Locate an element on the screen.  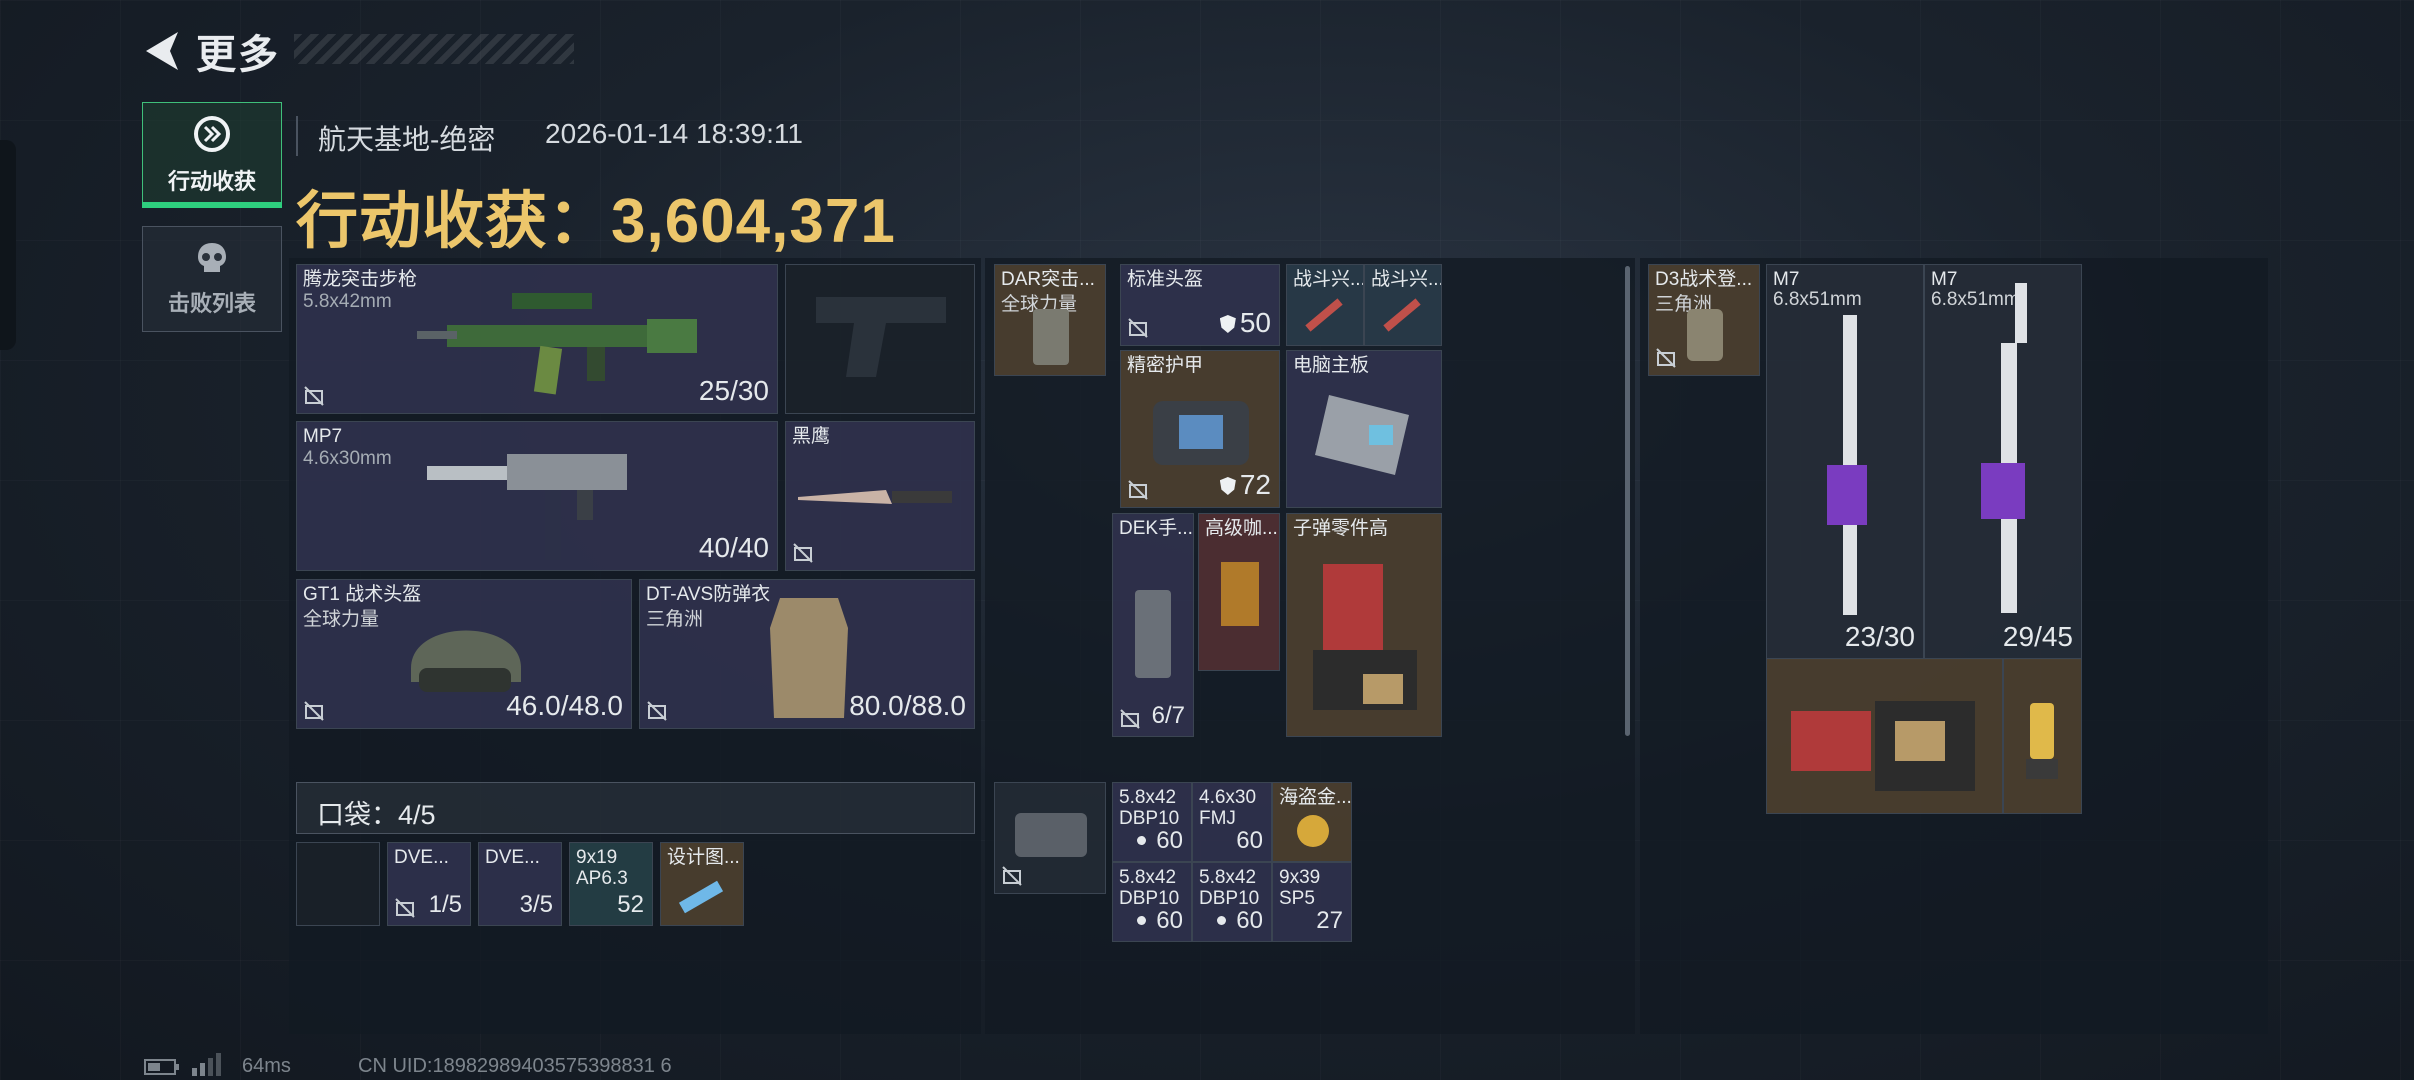
pocket-item-count: 52 is located at coordinates (630, 904).